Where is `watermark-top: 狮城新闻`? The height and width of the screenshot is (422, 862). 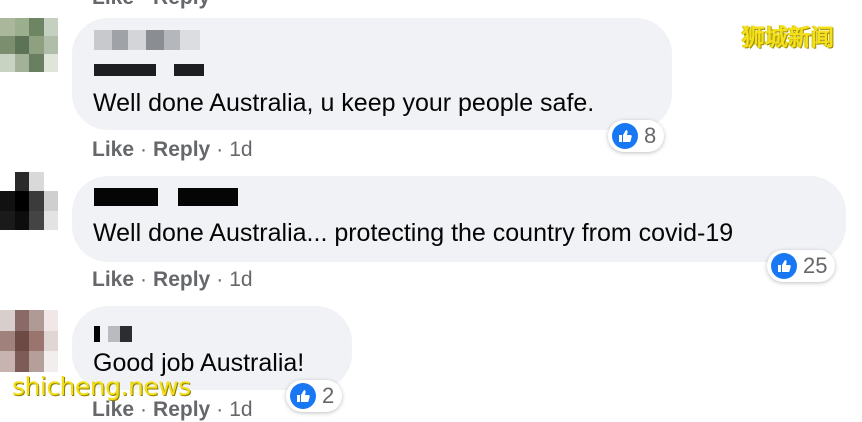
watermark-top: 狮城新闻 is located at coordinates (788, 38).